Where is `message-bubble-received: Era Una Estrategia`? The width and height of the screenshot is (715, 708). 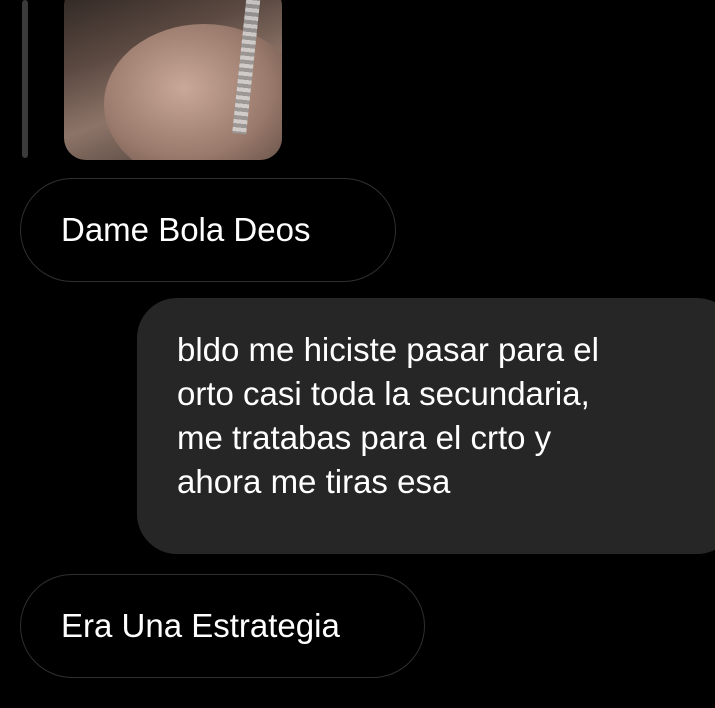 message-bubble-received: Era Una Estrategia is located at coordinates (222, 626).